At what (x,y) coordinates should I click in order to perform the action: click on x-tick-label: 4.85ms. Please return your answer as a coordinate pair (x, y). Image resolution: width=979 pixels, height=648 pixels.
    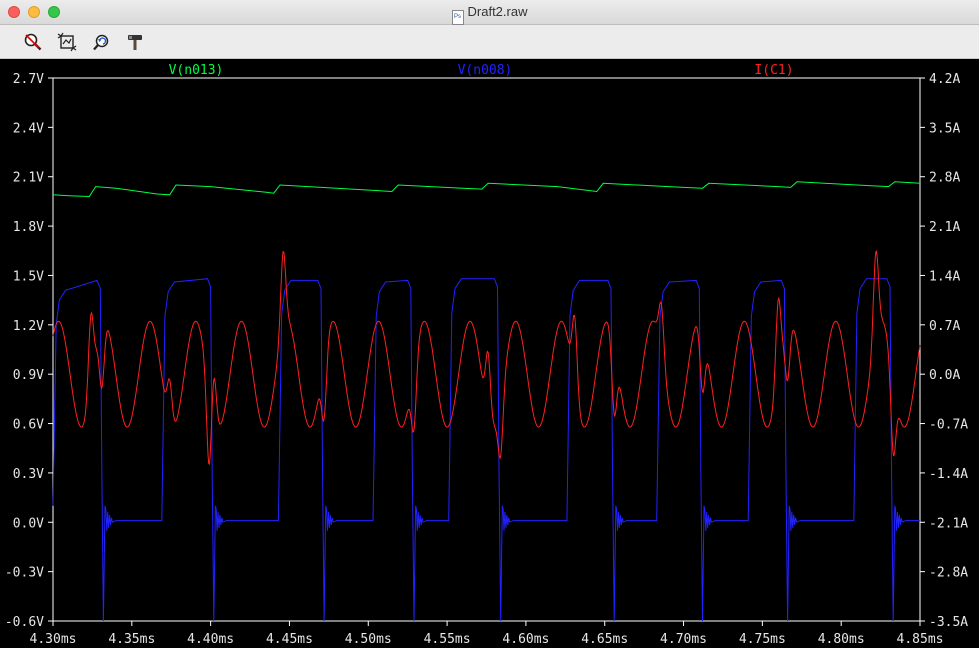
    Looking at the image, I should click on (920, 639).